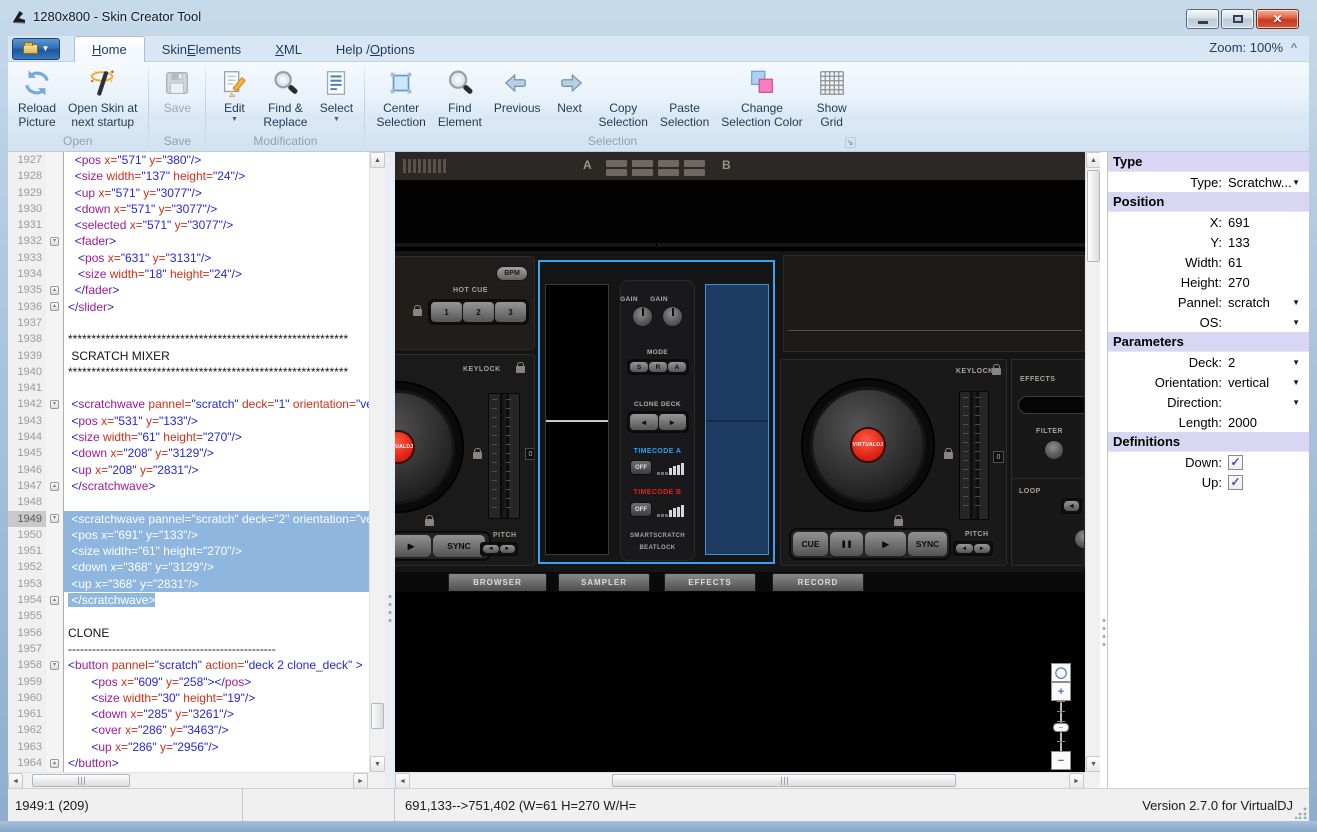  I want to click on code-line: 1928 <size width="137" height="24"/>, so click(188, 176).